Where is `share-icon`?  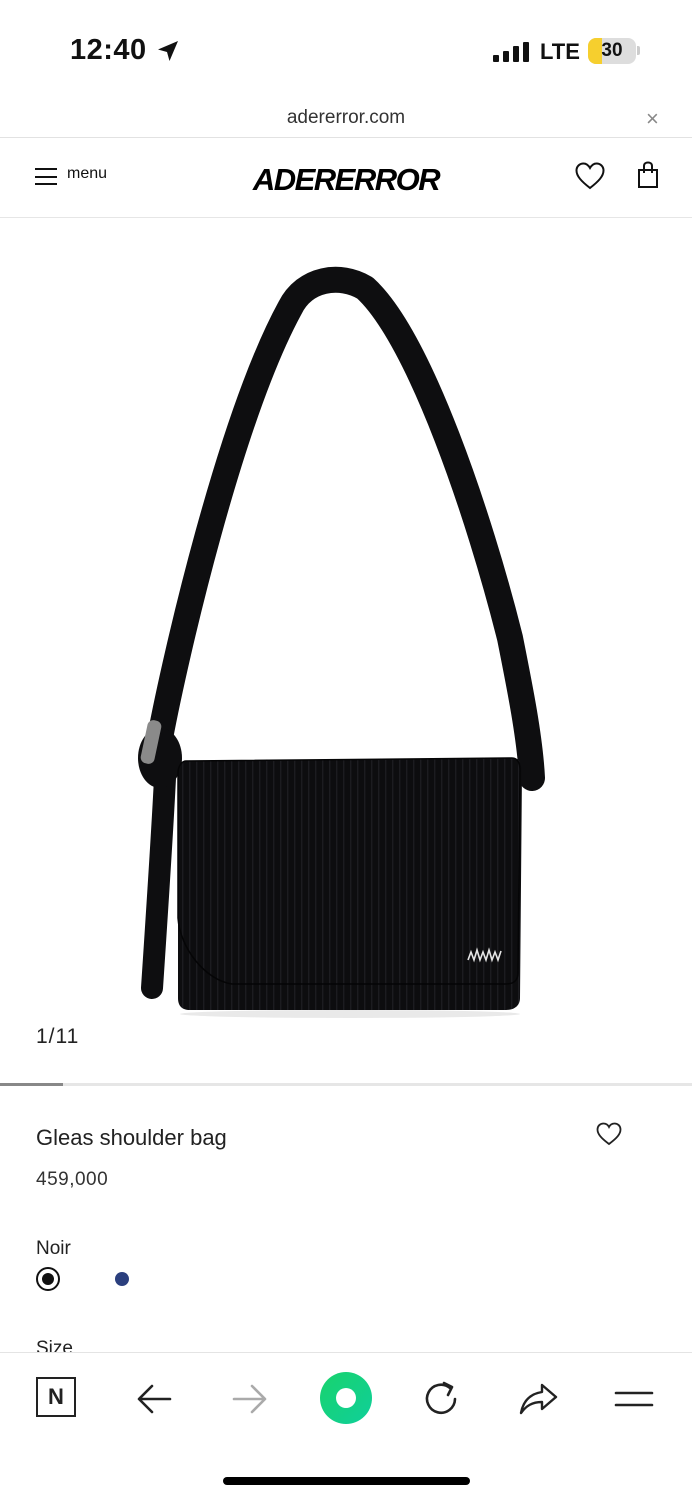
share-icon is located at coordinates (538, 1399).